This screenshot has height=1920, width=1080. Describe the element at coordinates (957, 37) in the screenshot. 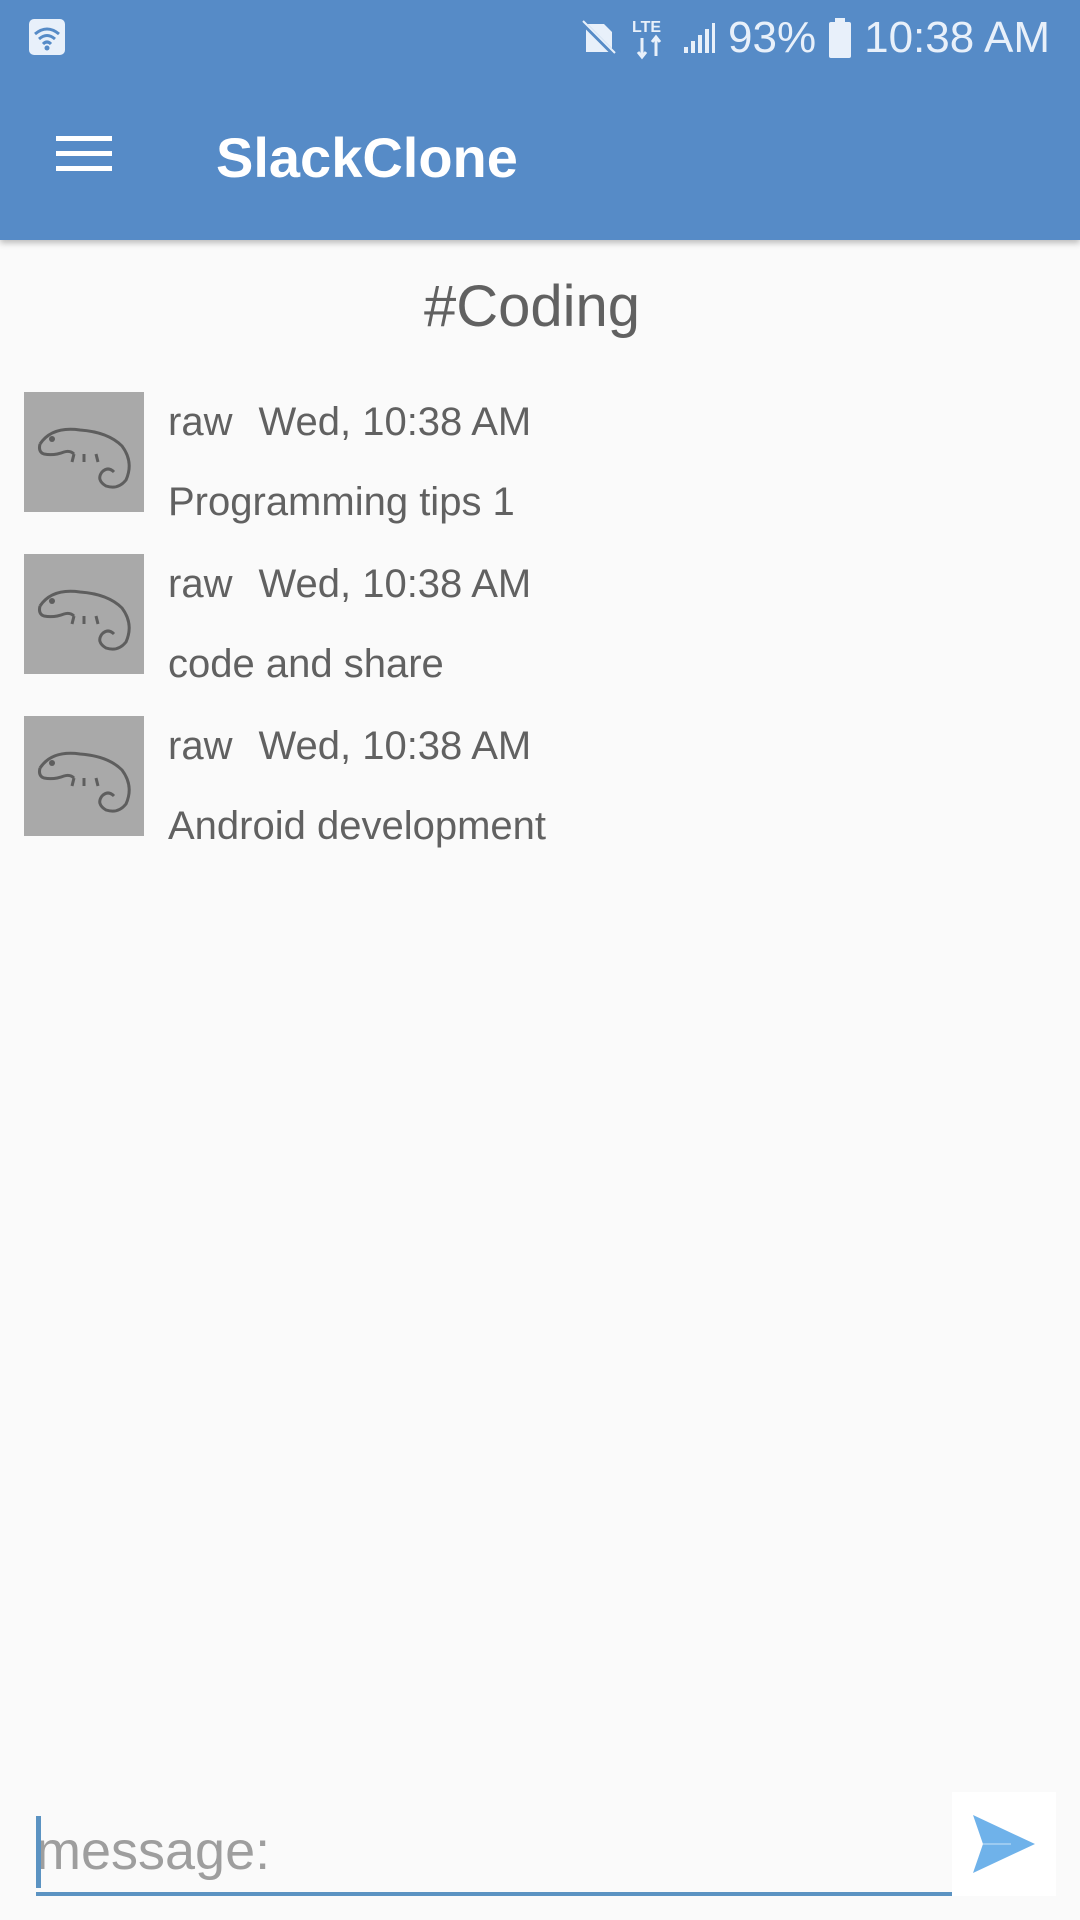

I see `clock: 10:38 AM` at that location.